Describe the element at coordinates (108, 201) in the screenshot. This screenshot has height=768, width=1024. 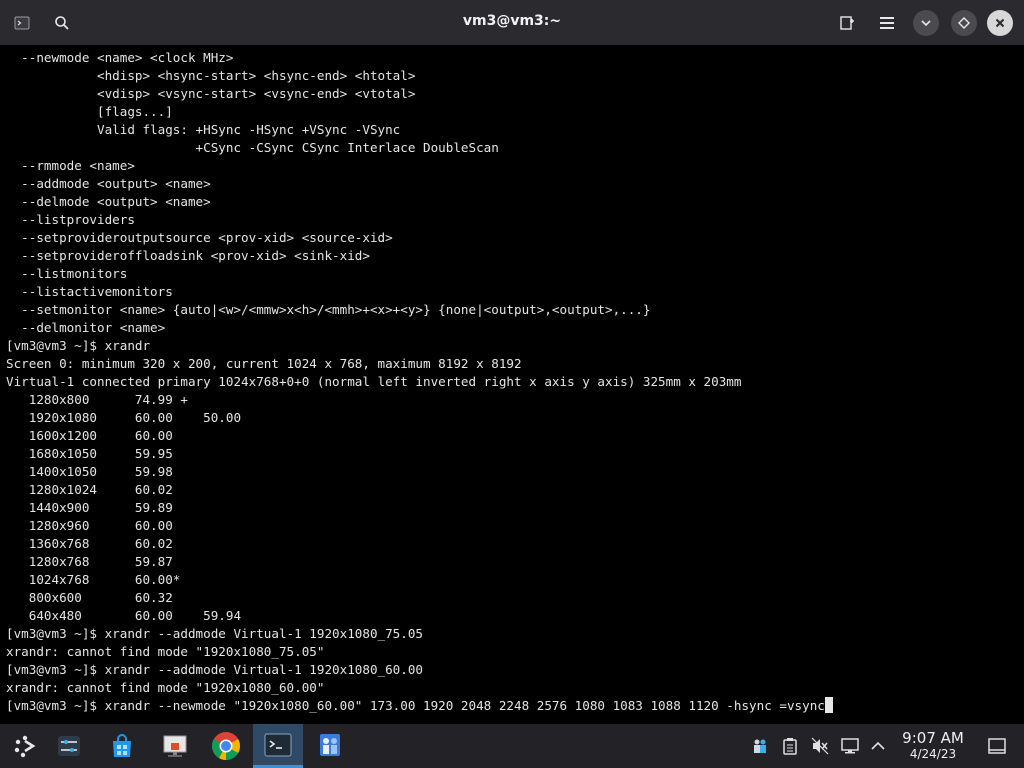
I see `terminal-line: --delmode <output> <name>` at that location.